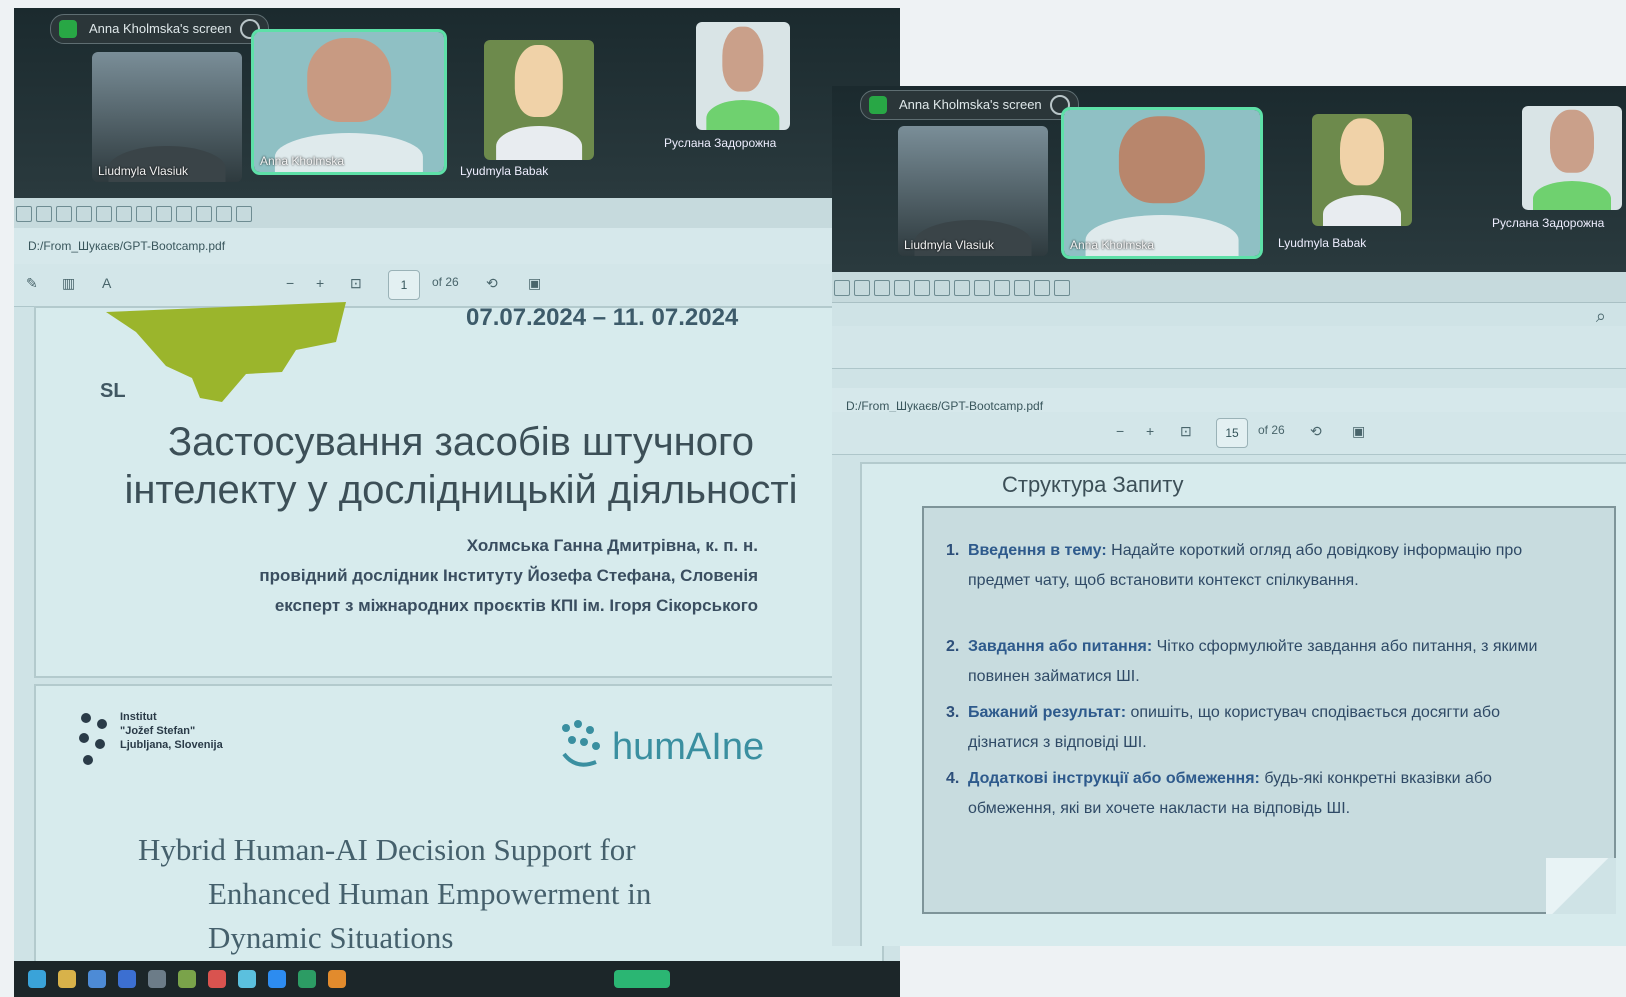 The image size is (1626, 997). I want to click on item-lead: Введення в тему:, so click(1037, 550).